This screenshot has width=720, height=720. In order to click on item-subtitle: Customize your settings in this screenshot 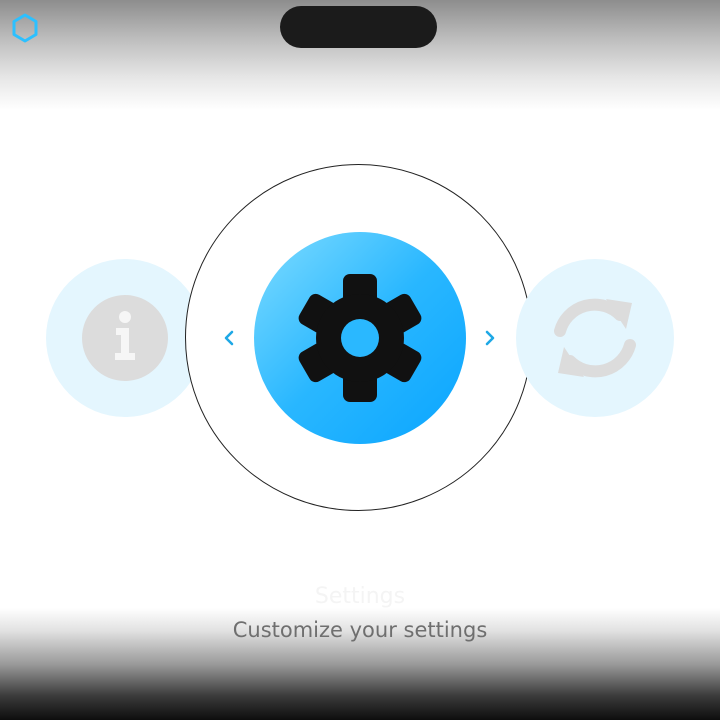, I will do `click(360, 630)`.